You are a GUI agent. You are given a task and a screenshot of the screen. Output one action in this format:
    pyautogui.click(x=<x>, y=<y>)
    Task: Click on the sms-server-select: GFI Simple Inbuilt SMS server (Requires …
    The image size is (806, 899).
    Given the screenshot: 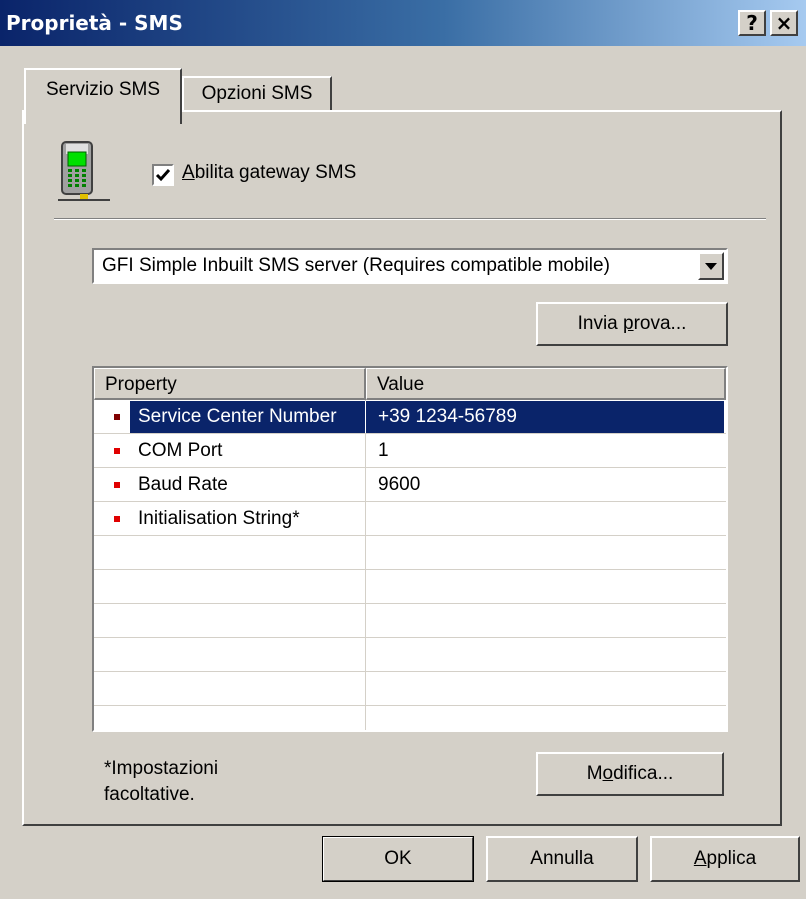 What is the action you would take?
    pyautogui.click(x=410, y=266)
    